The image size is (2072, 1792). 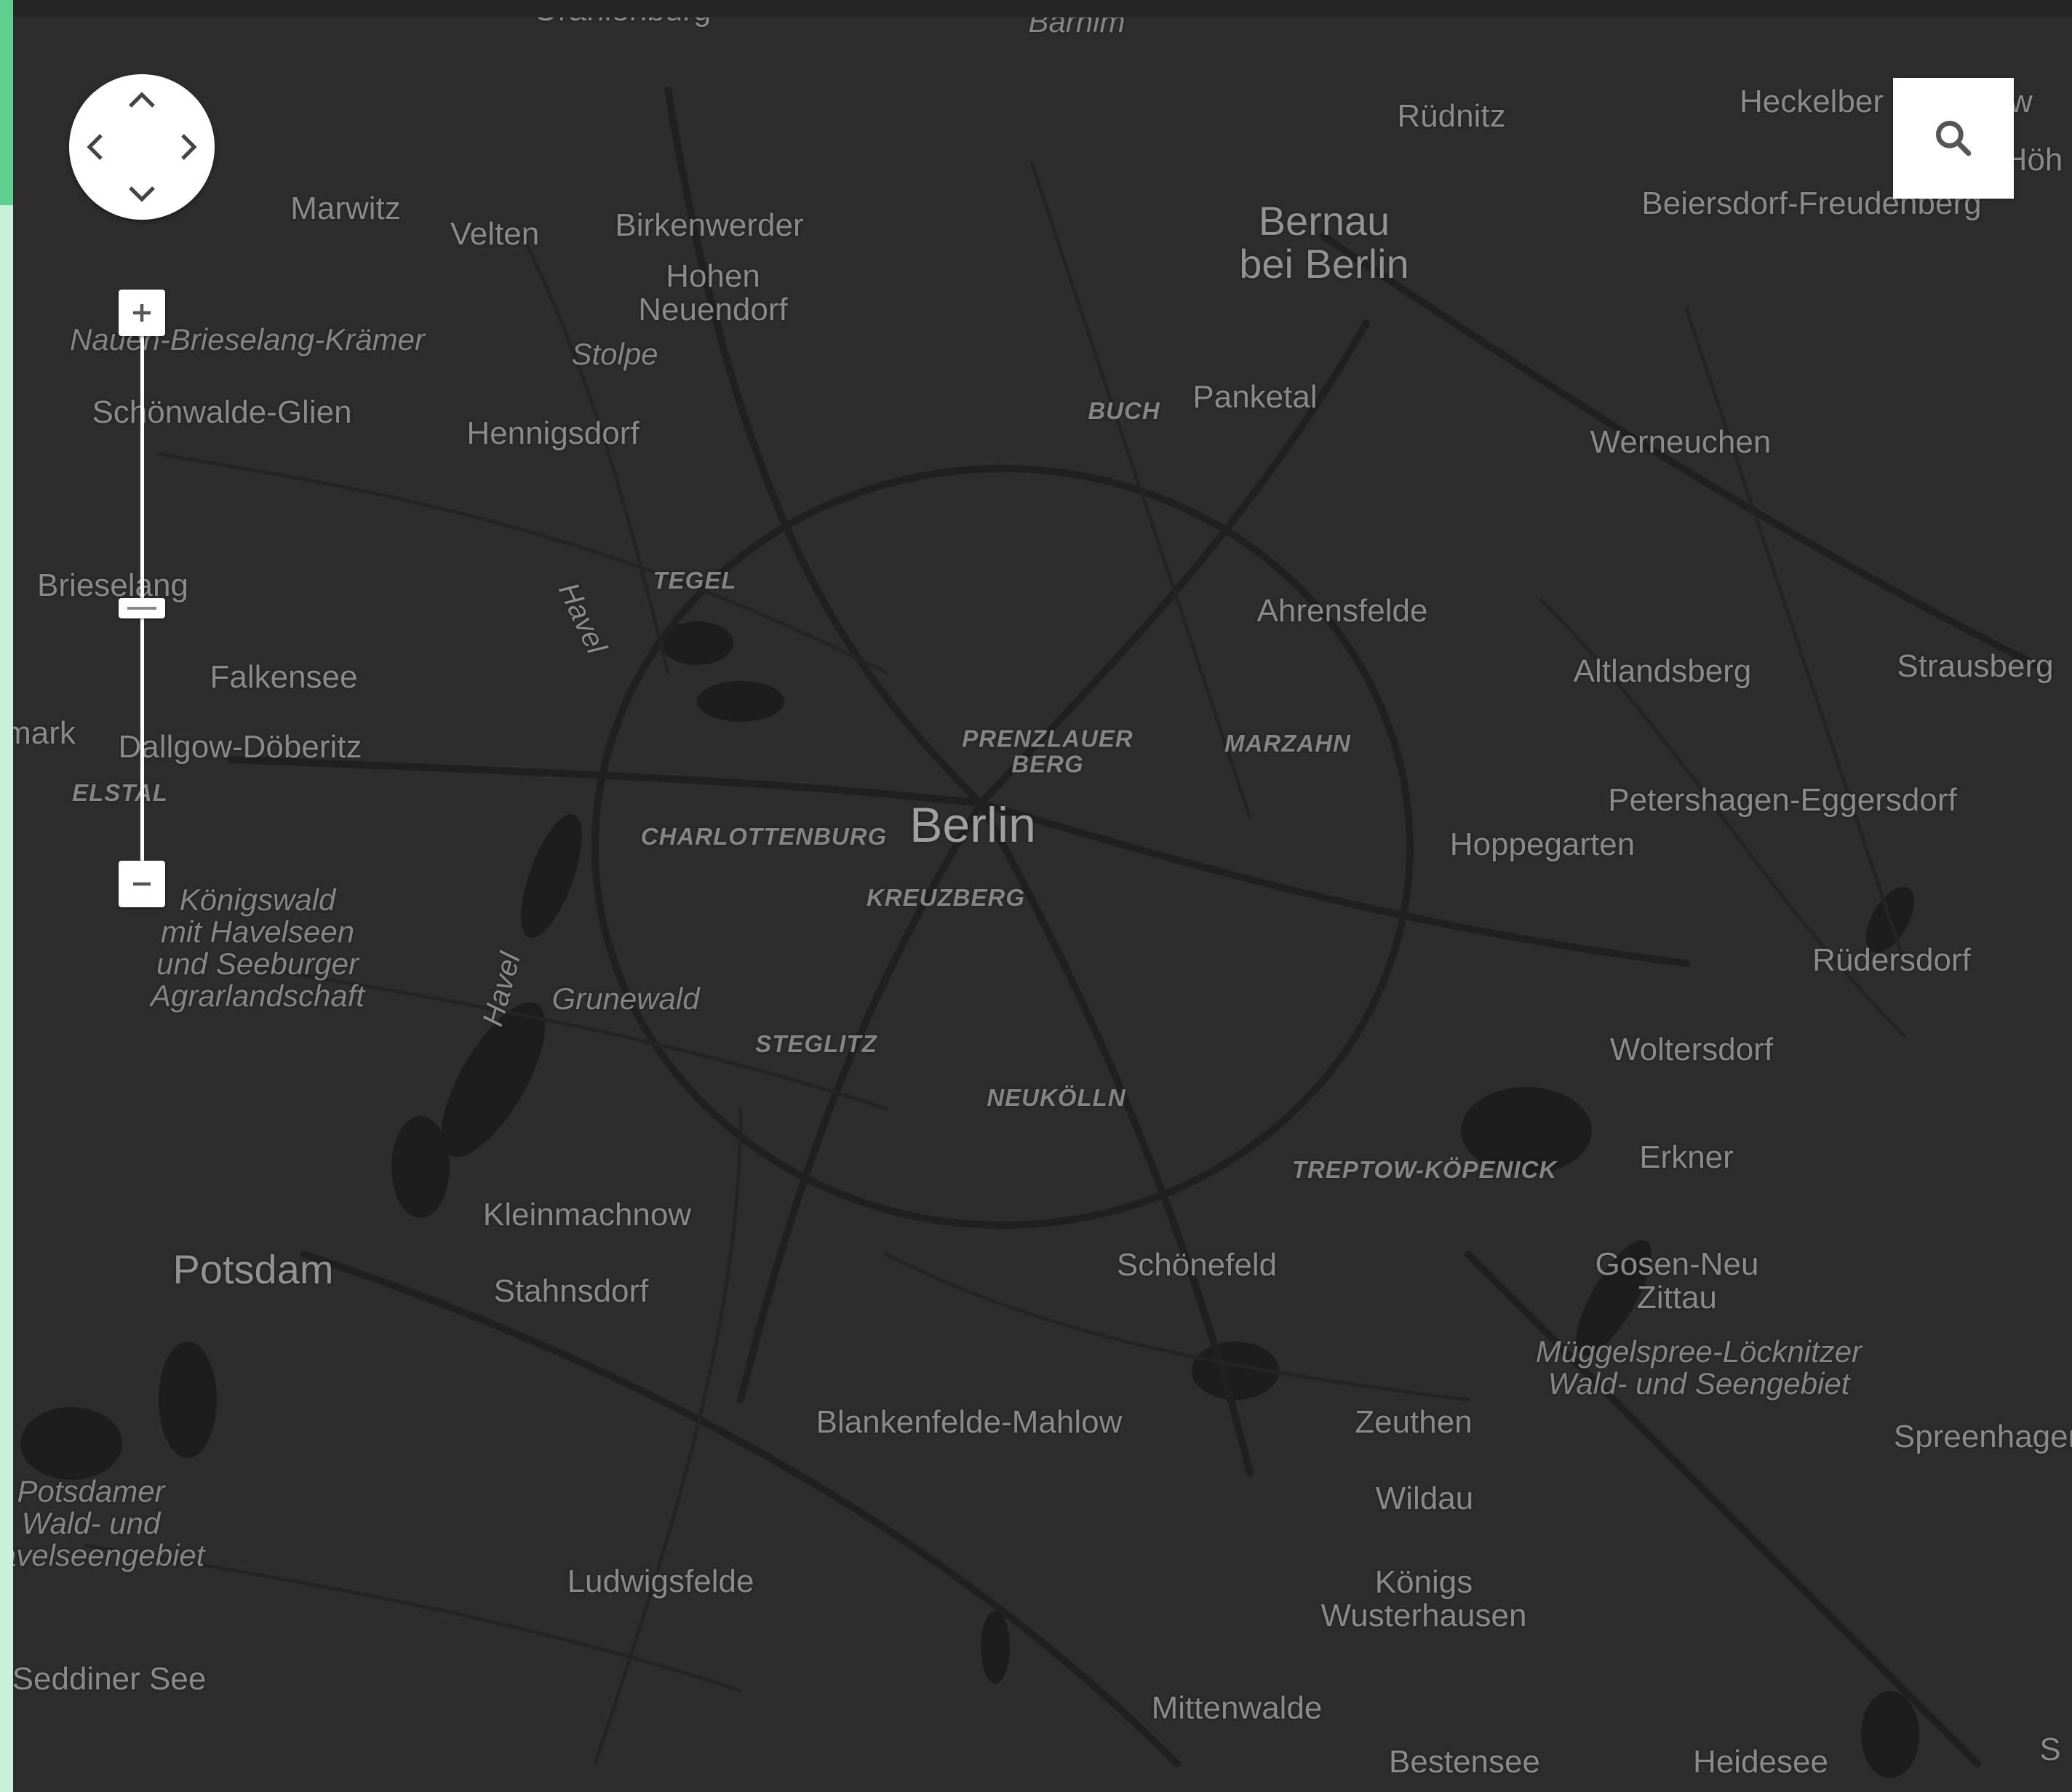 I want to click on chevron-right-icon, so click(x=188, y=147).